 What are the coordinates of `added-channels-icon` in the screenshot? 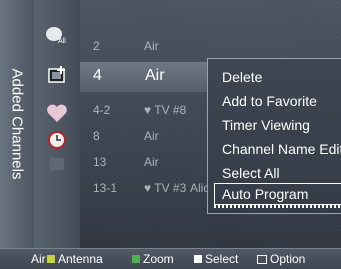 It's located at (57, 76).